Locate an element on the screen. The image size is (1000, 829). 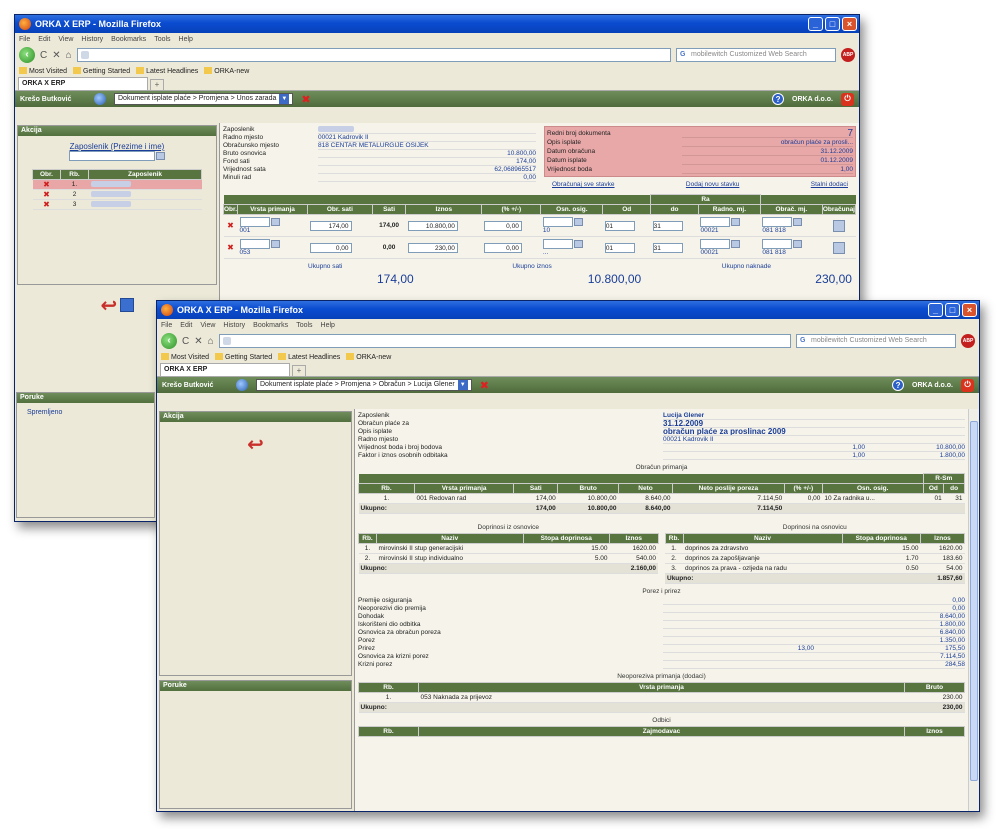
calculate-icon is located at coordinates (839, 247).